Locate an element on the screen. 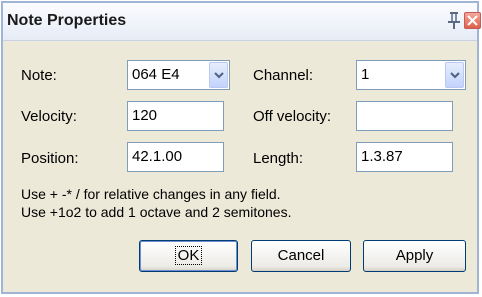 Image resolution: width=482 pixels, height=297 pixels. apply-button: Apply is located at coordinates (414, 256).